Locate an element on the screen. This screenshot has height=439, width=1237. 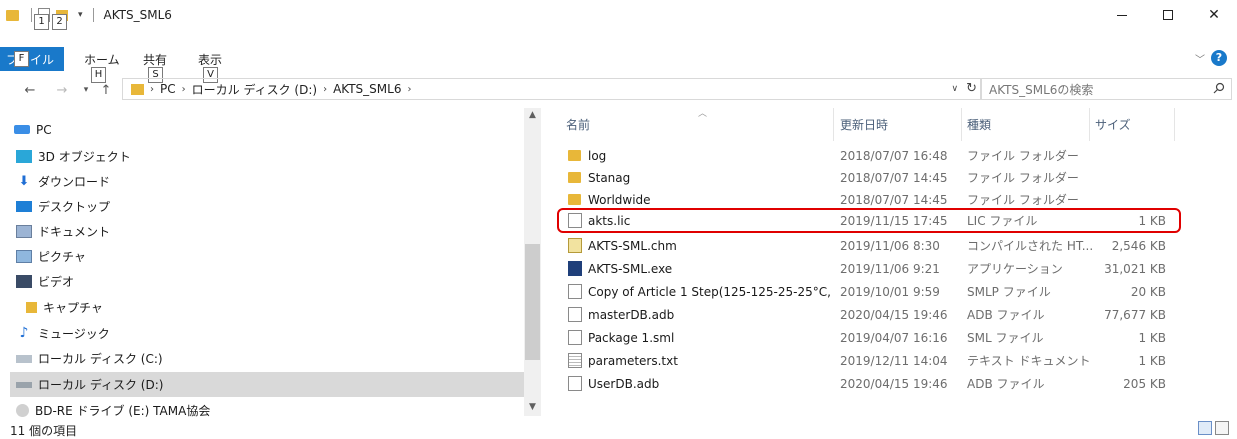
breadcrumb-pc: PC is located at coordinates (168, 89).